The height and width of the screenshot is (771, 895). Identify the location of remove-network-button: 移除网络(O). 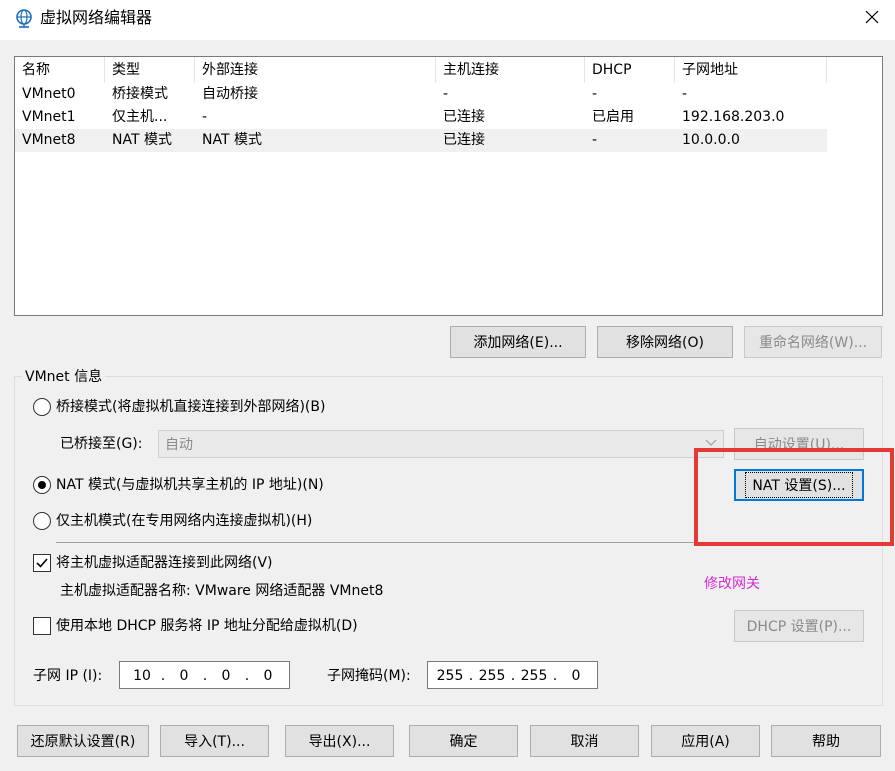
(665, 342).